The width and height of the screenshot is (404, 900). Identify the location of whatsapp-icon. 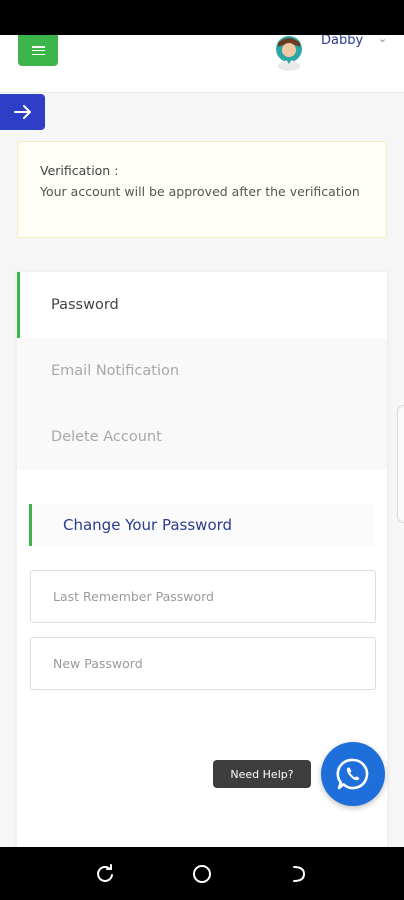
(352, 774).